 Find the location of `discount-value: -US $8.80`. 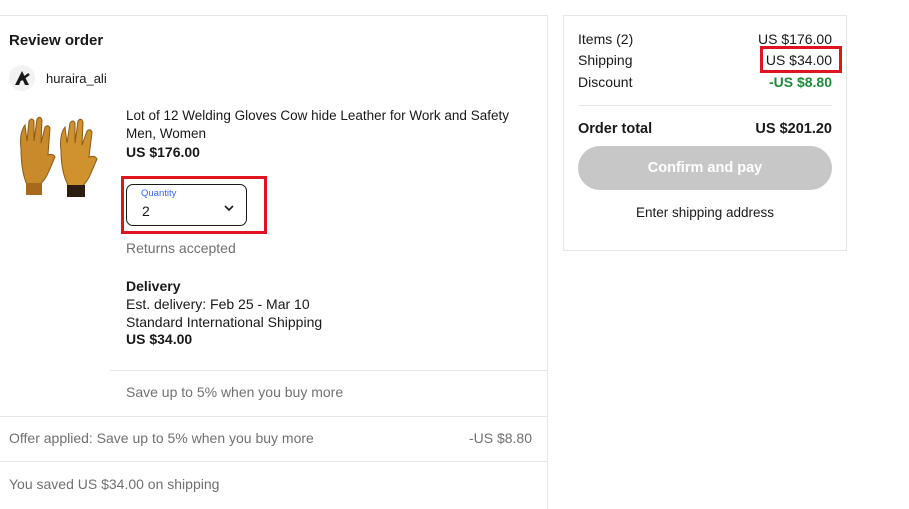

discount-value: -US $8.80 is located at coordinates (800, 82).